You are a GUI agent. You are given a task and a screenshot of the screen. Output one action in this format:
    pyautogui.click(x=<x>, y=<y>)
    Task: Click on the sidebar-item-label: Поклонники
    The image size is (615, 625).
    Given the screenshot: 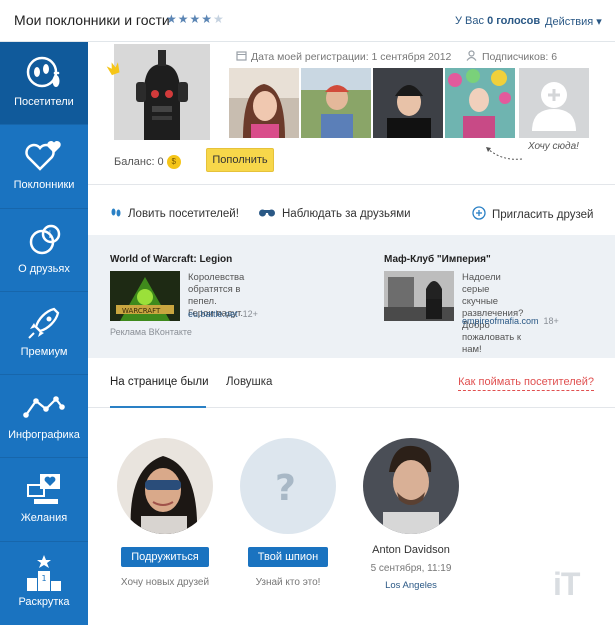 What is the action you would take?
    pyautogui.click(x=44, y=185)
    